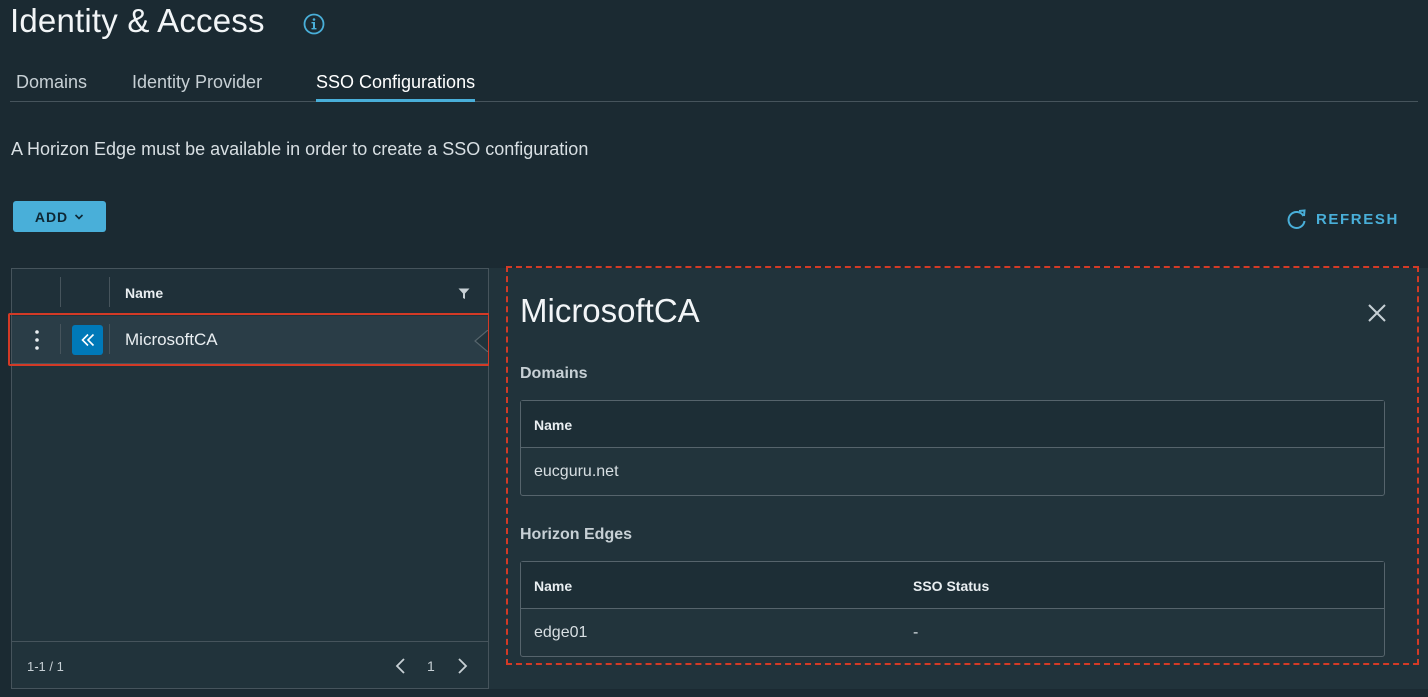 The height and width of the screenshot is (697, 1428). I want to click on chevron-down-icon, so click(79, 216).